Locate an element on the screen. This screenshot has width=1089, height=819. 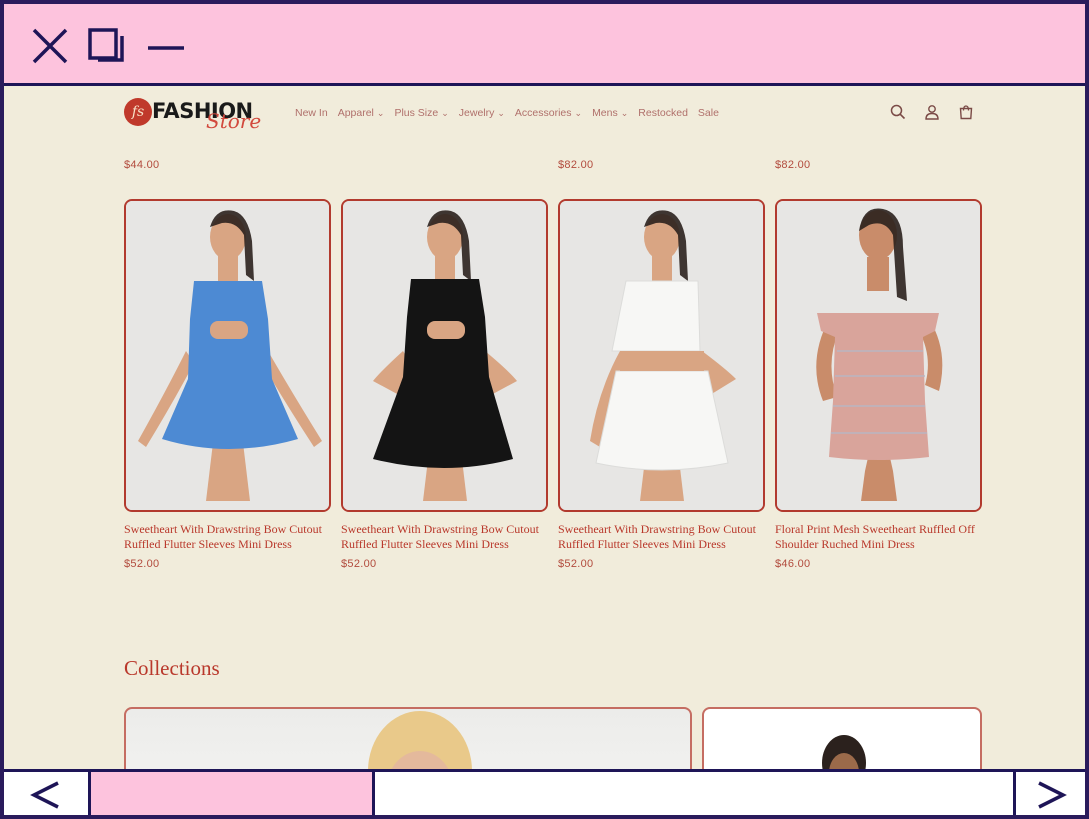
nav-restocked: Restocked is located at coordinates (663, 113).